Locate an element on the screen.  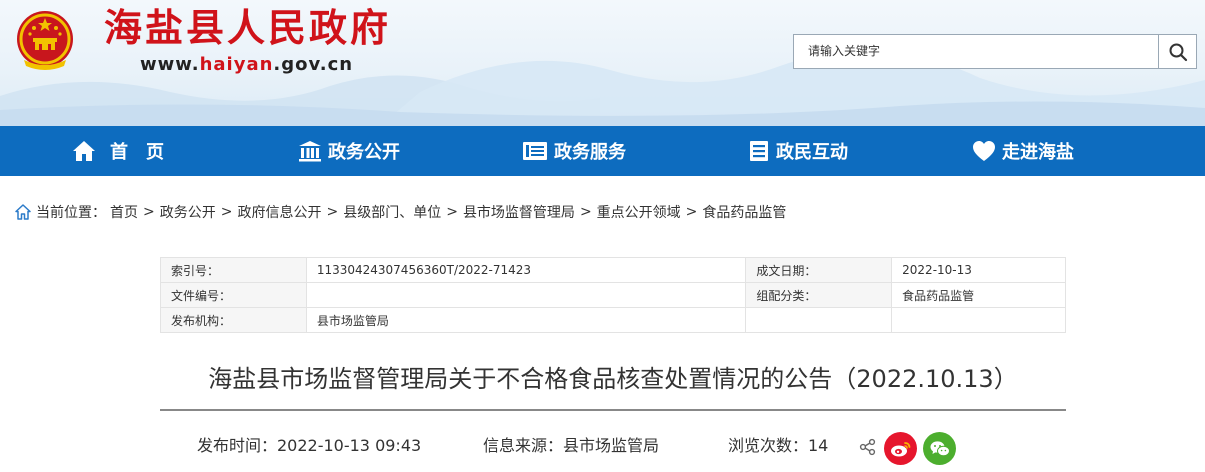
national-emblem is located at coordinates (45, 40).